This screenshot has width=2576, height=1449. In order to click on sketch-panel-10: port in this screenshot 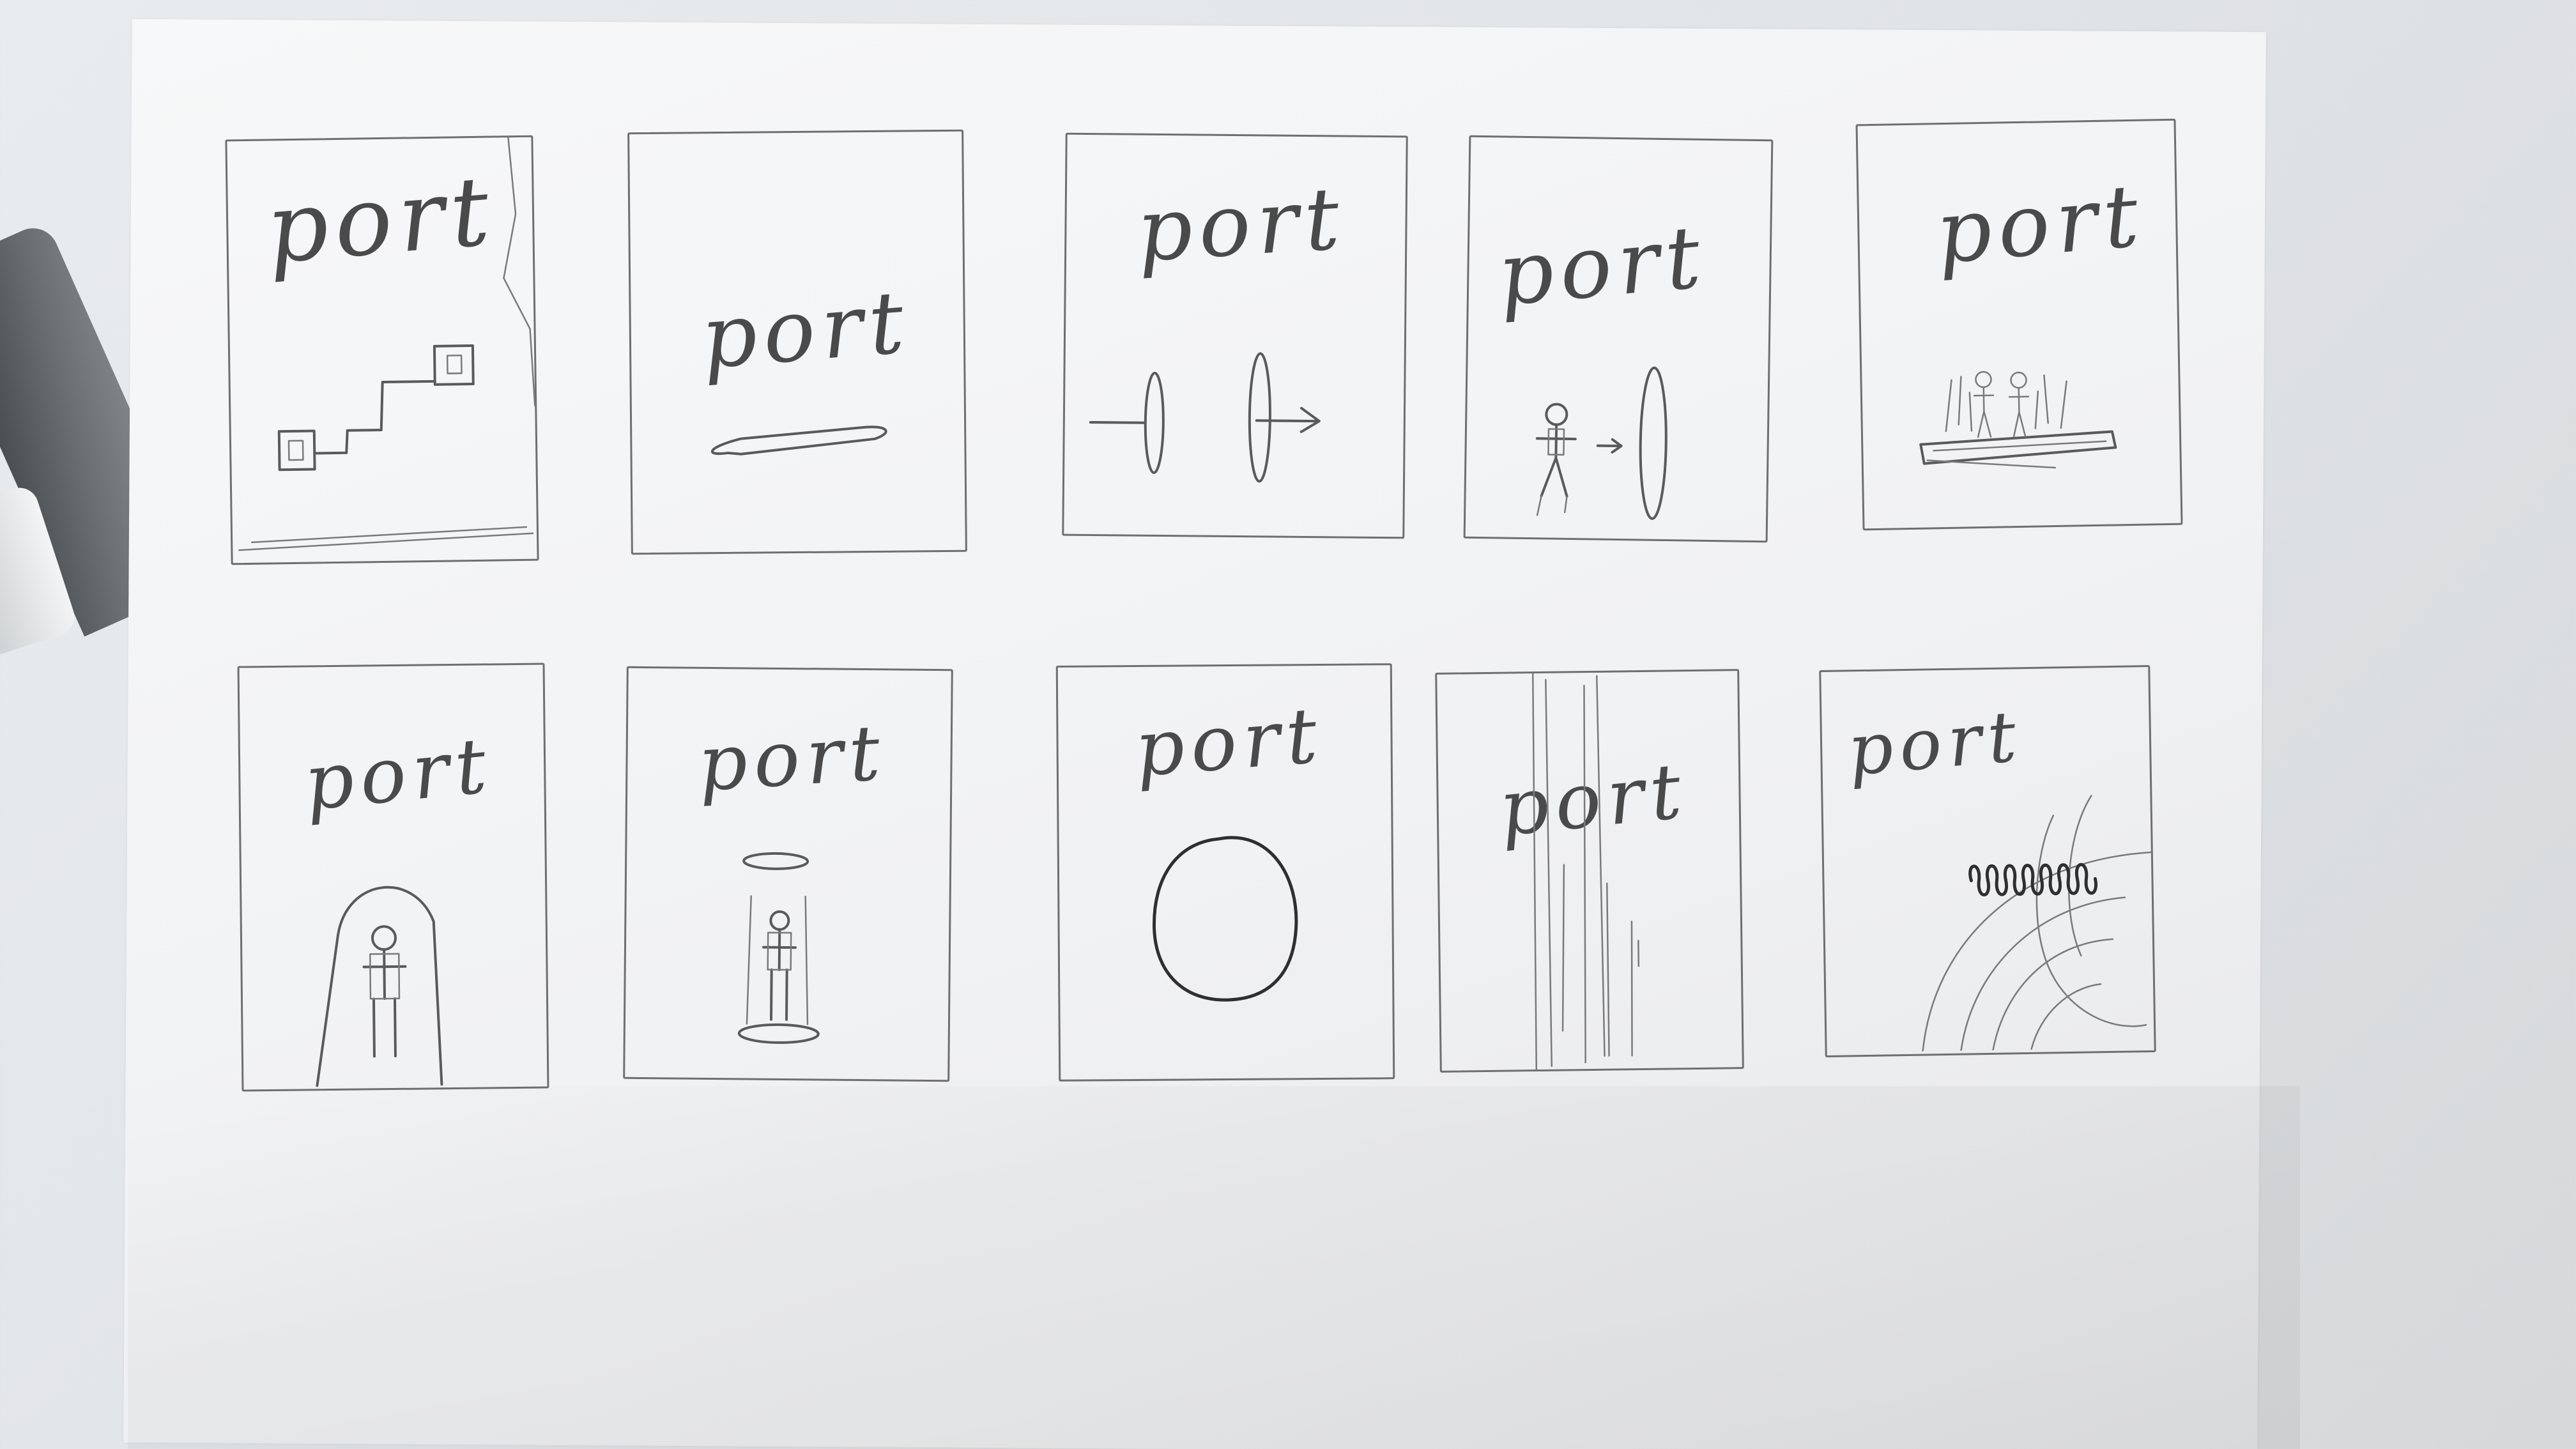, I will do `click(1987, 861)`.